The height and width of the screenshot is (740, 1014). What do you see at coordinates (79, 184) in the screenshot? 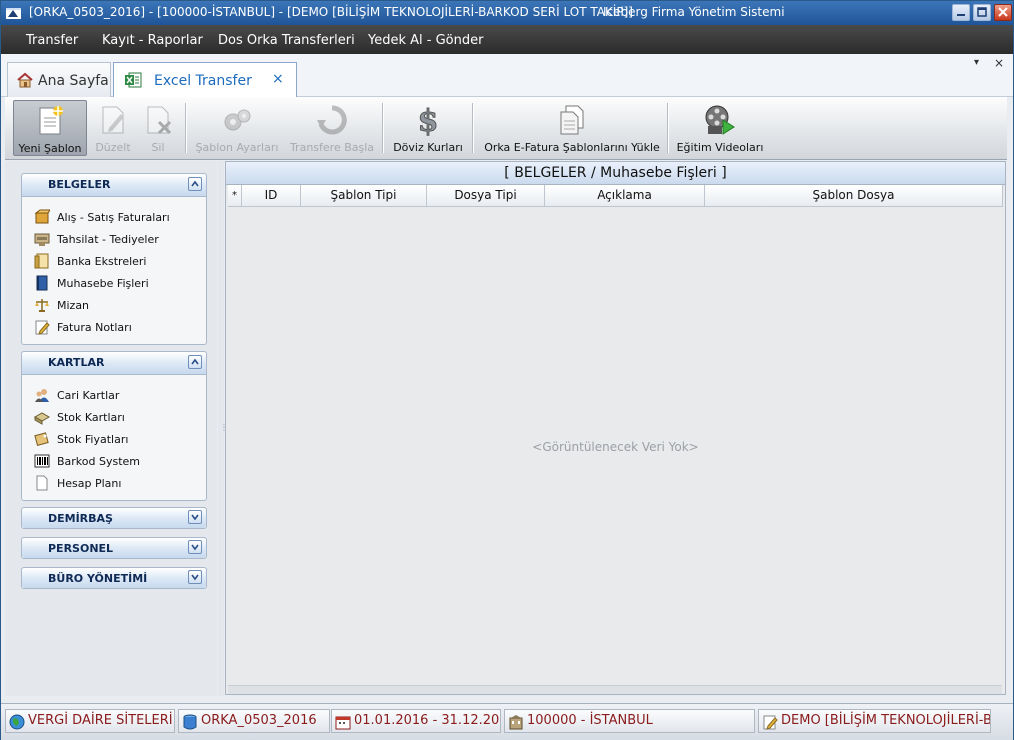
I see `nav-group-title: BELGELER` at bounding box center [79, 184].